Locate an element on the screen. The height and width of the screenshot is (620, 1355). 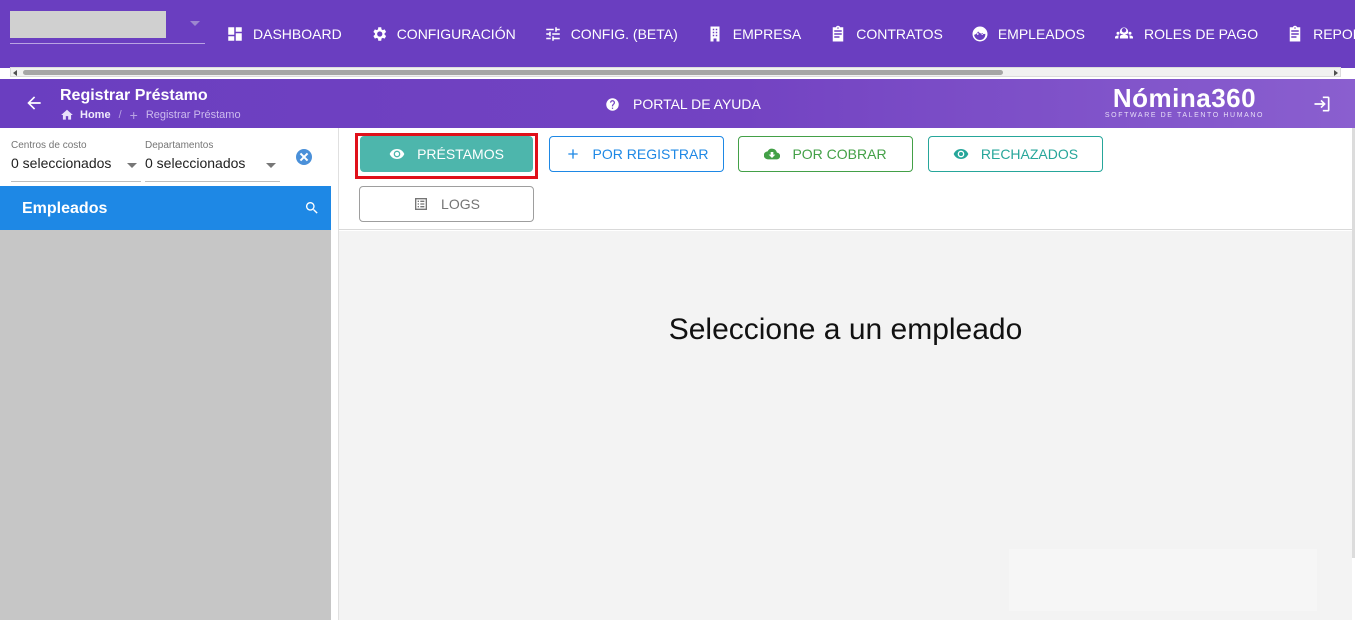
scrollbar-thumb is located at coordinates (513, 72).